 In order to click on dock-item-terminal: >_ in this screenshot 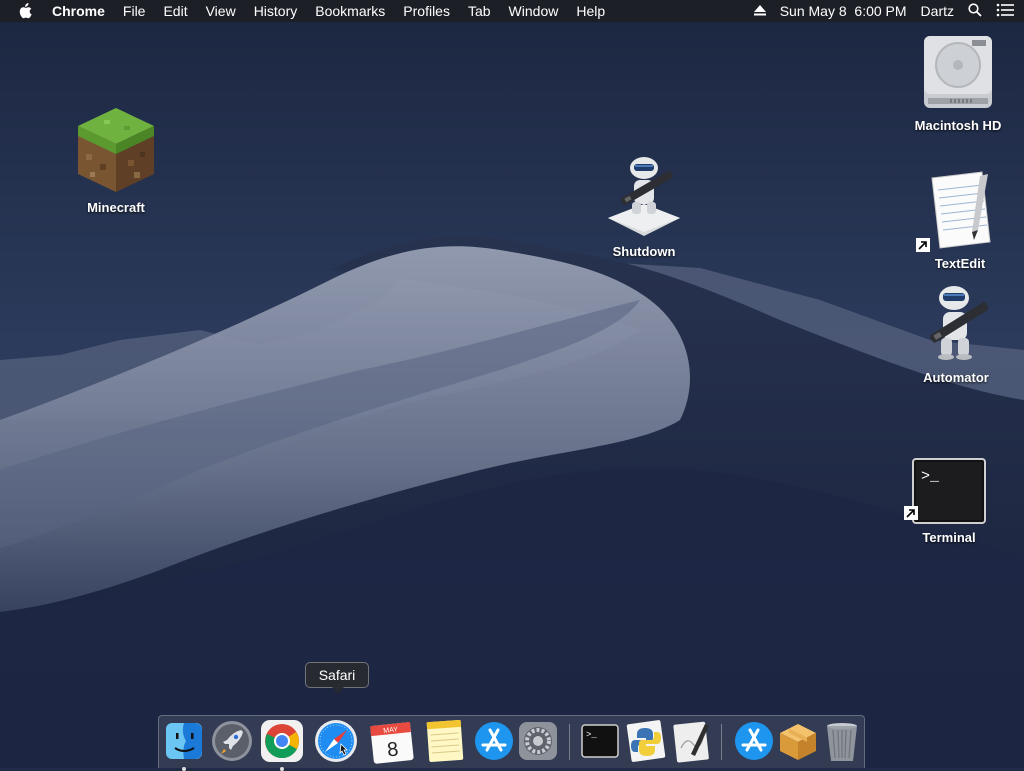, I will do `click(600, 741)`.